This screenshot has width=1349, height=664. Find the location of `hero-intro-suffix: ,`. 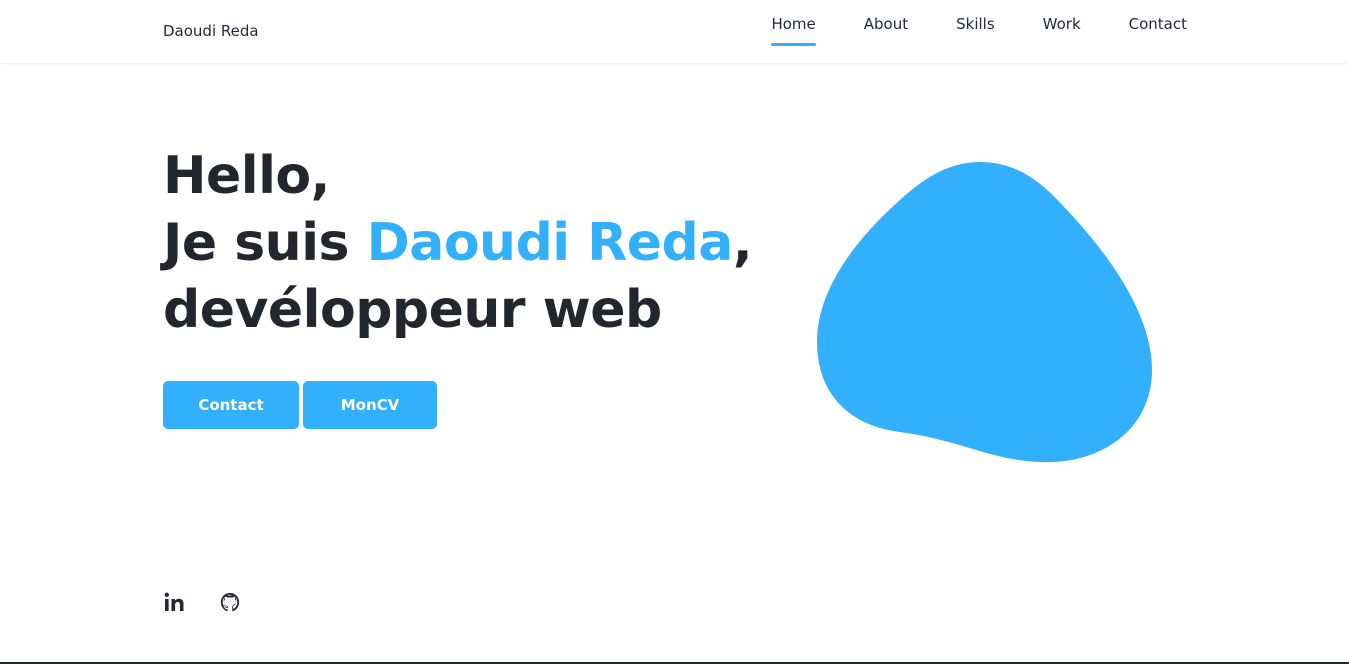

hero-intro-suffix: , is located at coordinates (742, 243).